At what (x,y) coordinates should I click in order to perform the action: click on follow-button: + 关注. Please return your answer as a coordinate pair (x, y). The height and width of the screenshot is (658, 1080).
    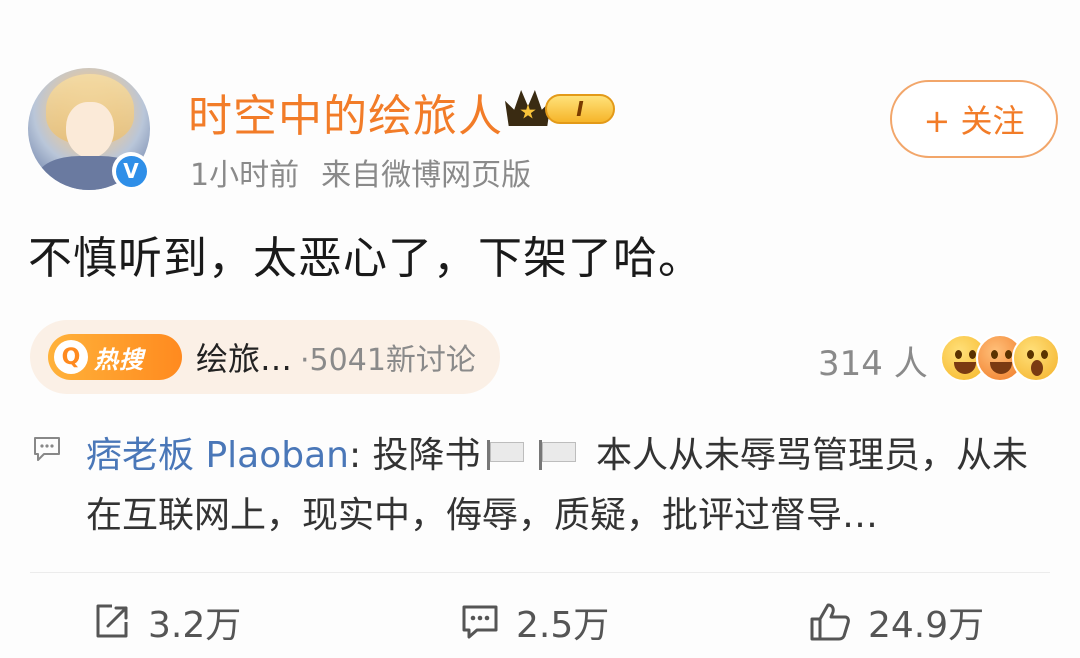
    Looking at the image, I should click on (974, 119).